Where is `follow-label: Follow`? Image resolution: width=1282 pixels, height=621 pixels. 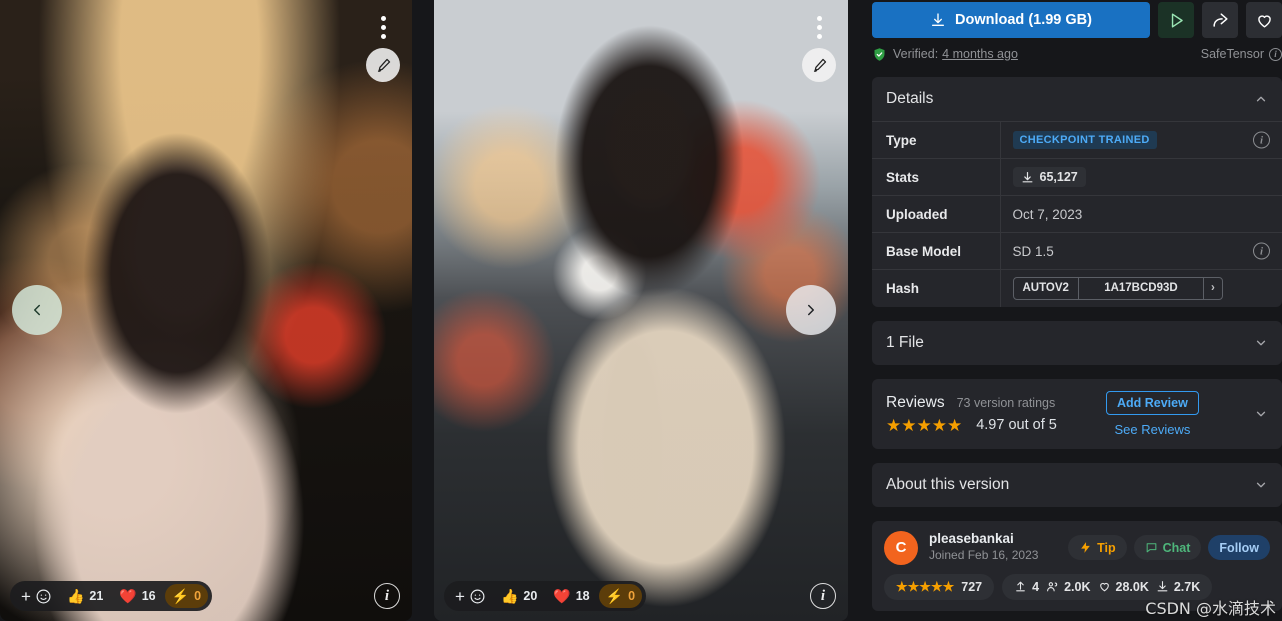 follow-label: Follow is located at coordinates (1239, 547).